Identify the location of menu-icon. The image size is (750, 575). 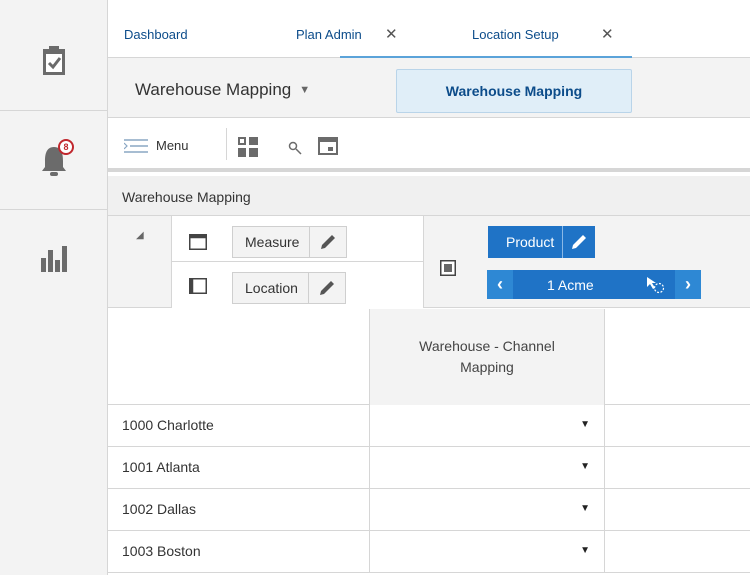
(136, 145).